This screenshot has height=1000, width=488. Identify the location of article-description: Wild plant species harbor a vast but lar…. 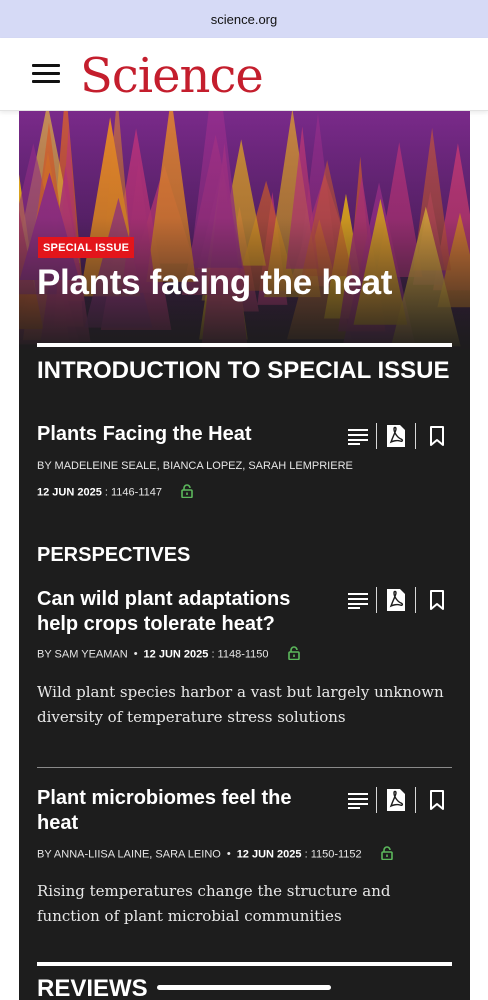
(240, 704).